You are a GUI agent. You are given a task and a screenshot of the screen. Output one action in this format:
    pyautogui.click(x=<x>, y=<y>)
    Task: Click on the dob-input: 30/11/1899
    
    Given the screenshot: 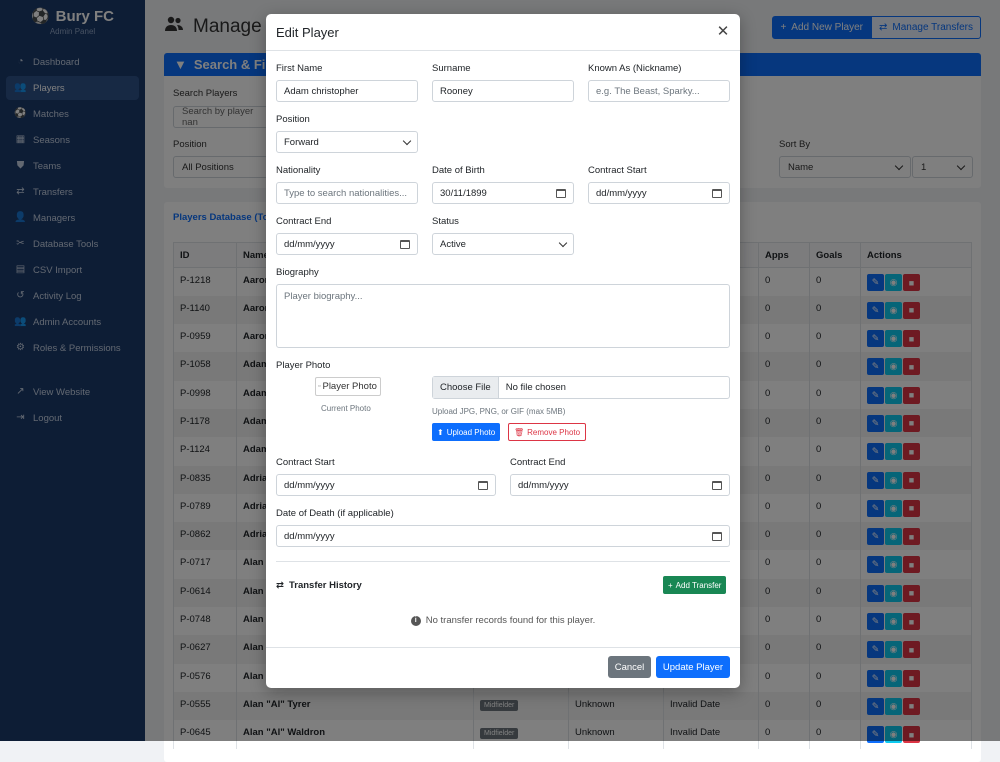 What is the action you would take?
    pyautogui.click(x=503, y=193)
    